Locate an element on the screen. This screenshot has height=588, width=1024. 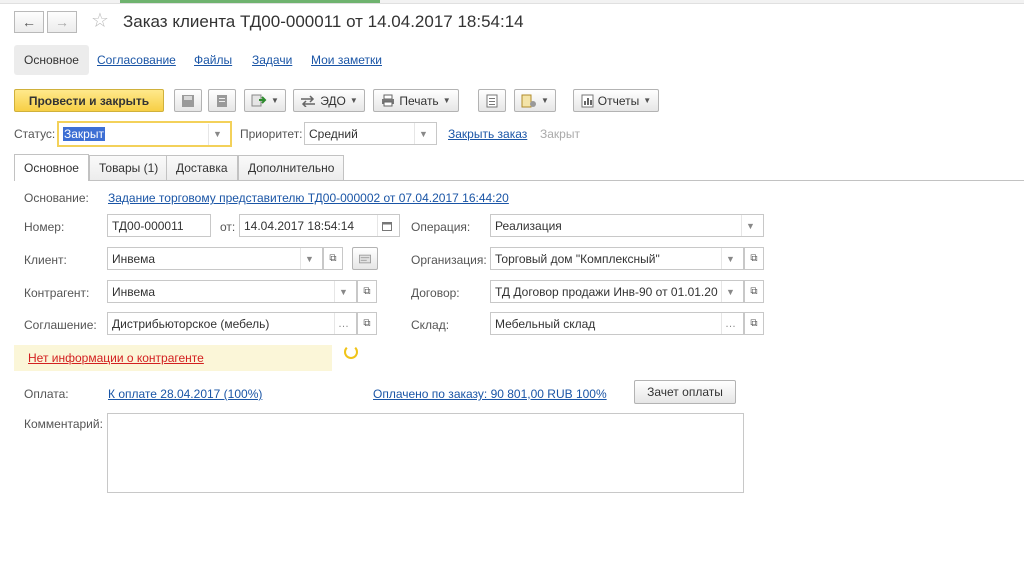
counterparty-warning-link: Нет информации о контрагенте is located at coordinates (116, 358).